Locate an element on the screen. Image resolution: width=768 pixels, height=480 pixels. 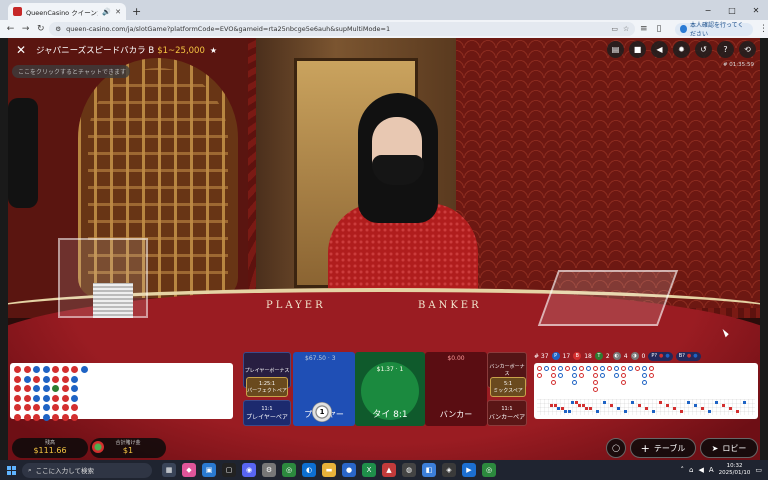
reload-icon: ↻ is located at coordinates (40, 29).